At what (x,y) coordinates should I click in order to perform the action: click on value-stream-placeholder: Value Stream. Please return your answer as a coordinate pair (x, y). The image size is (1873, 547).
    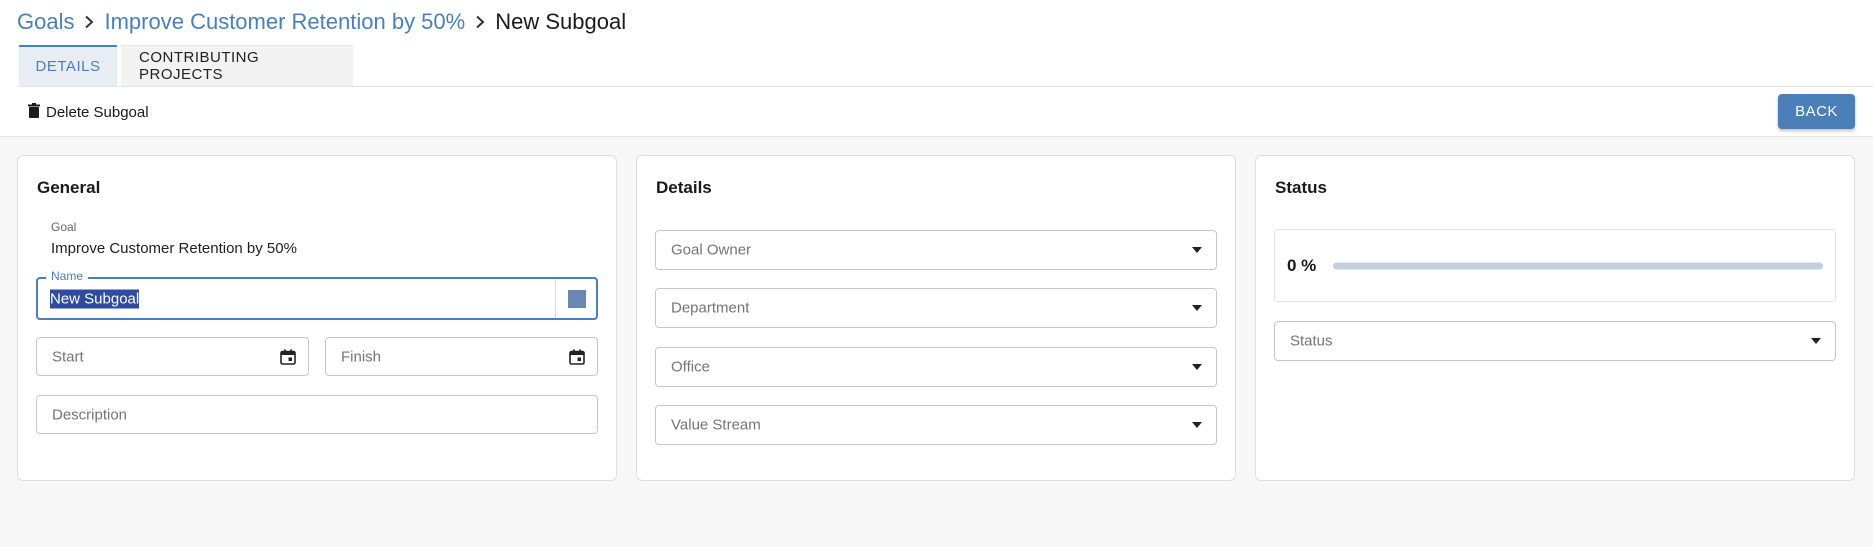
    Looking at the image, I should click on (716, 425).